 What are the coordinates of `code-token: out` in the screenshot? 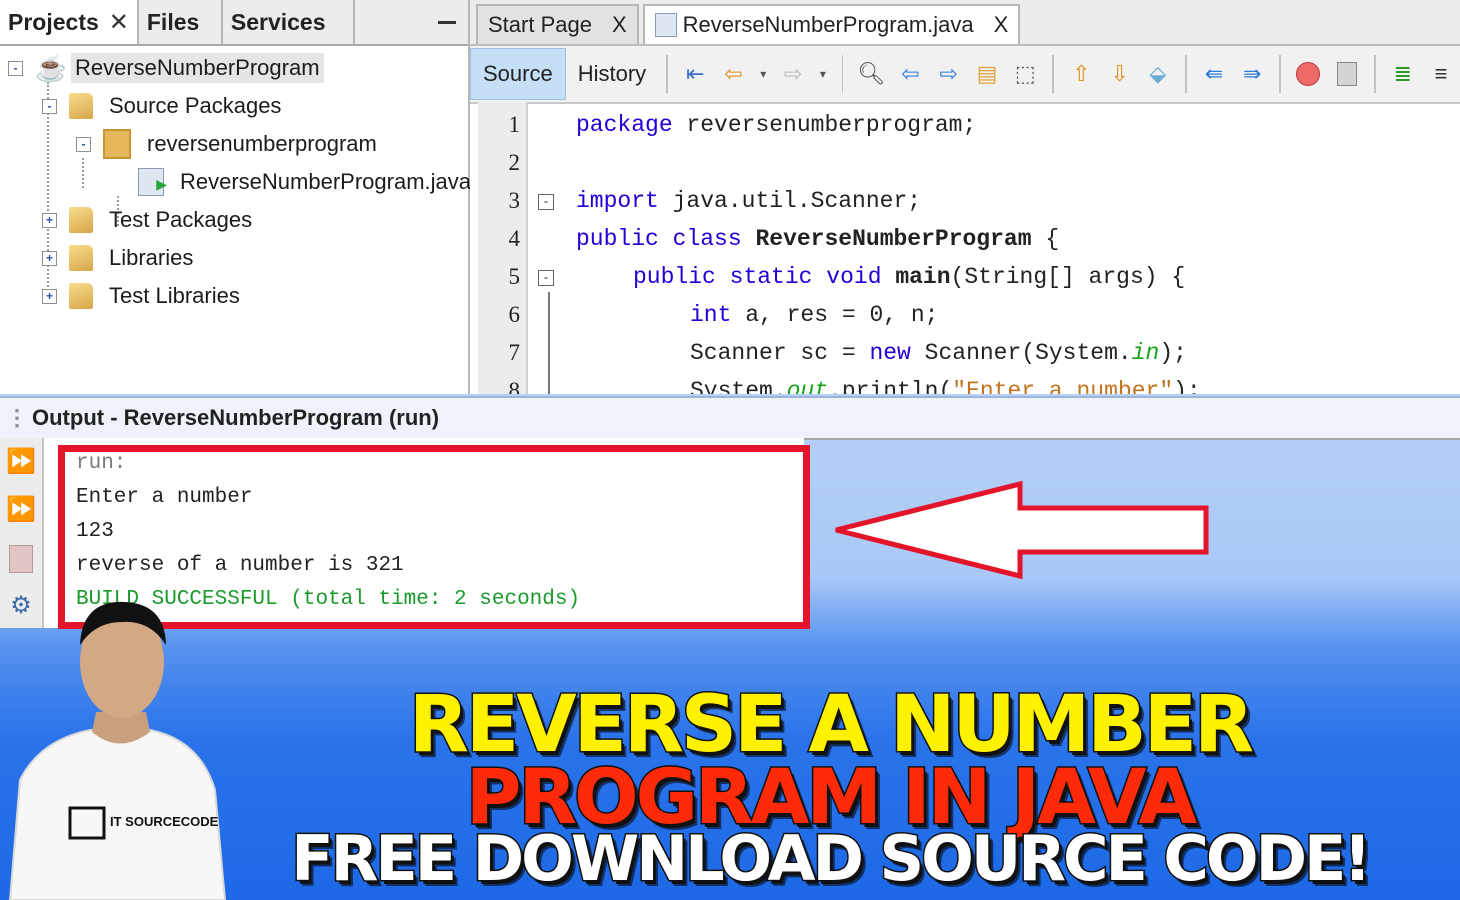 It's located at (807, 386).